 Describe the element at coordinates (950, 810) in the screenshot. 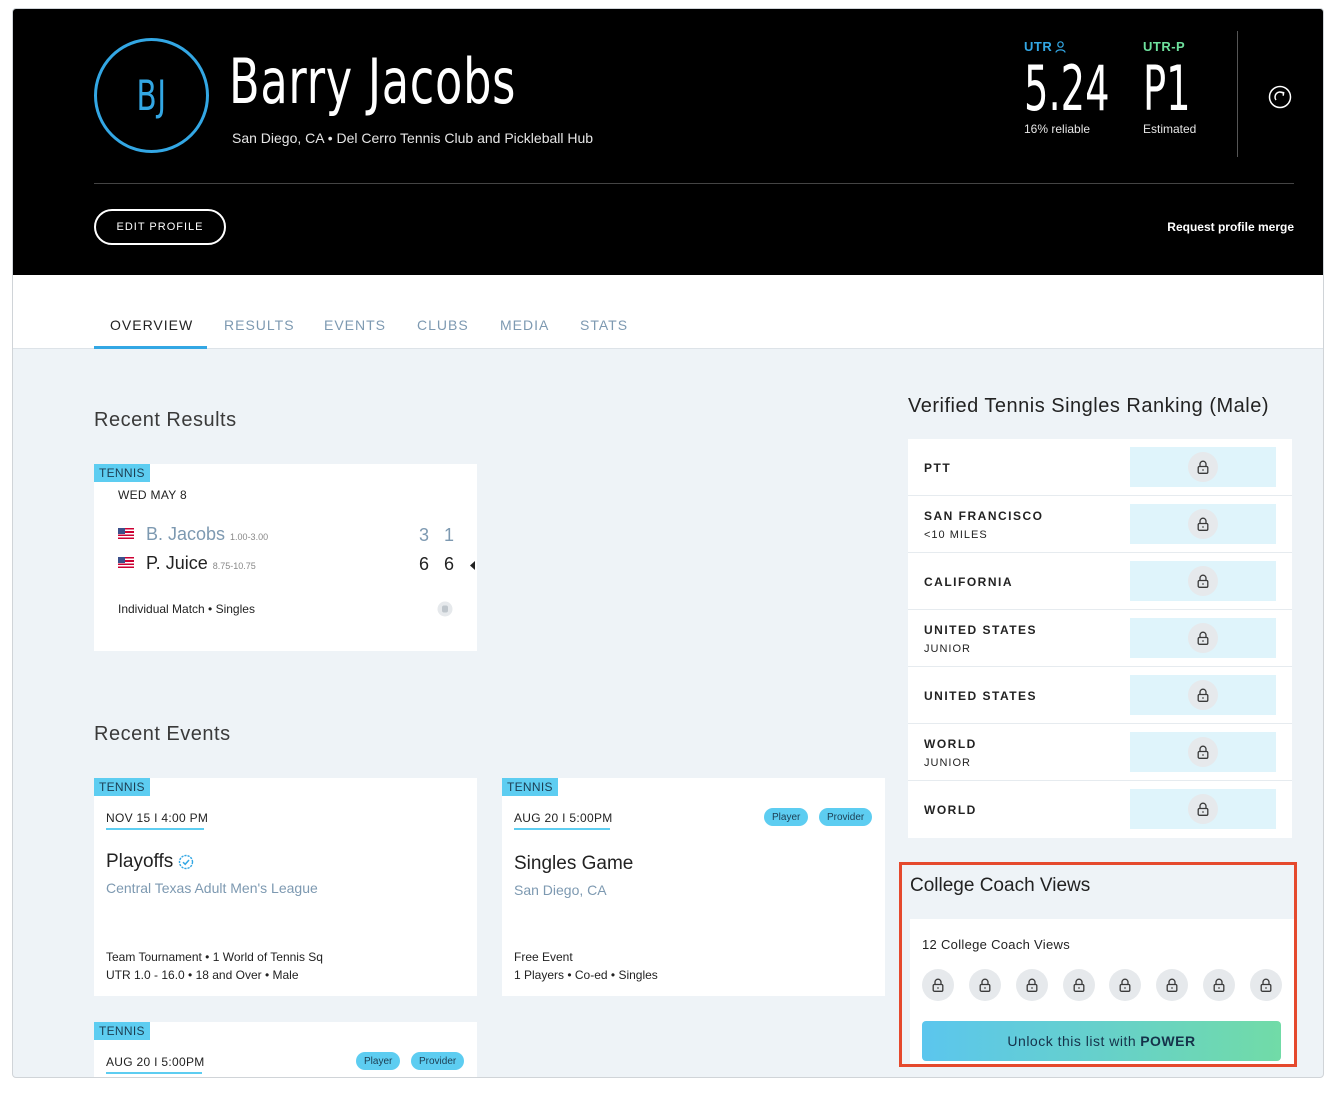

I see `ranking-label: WORLD` at that location.